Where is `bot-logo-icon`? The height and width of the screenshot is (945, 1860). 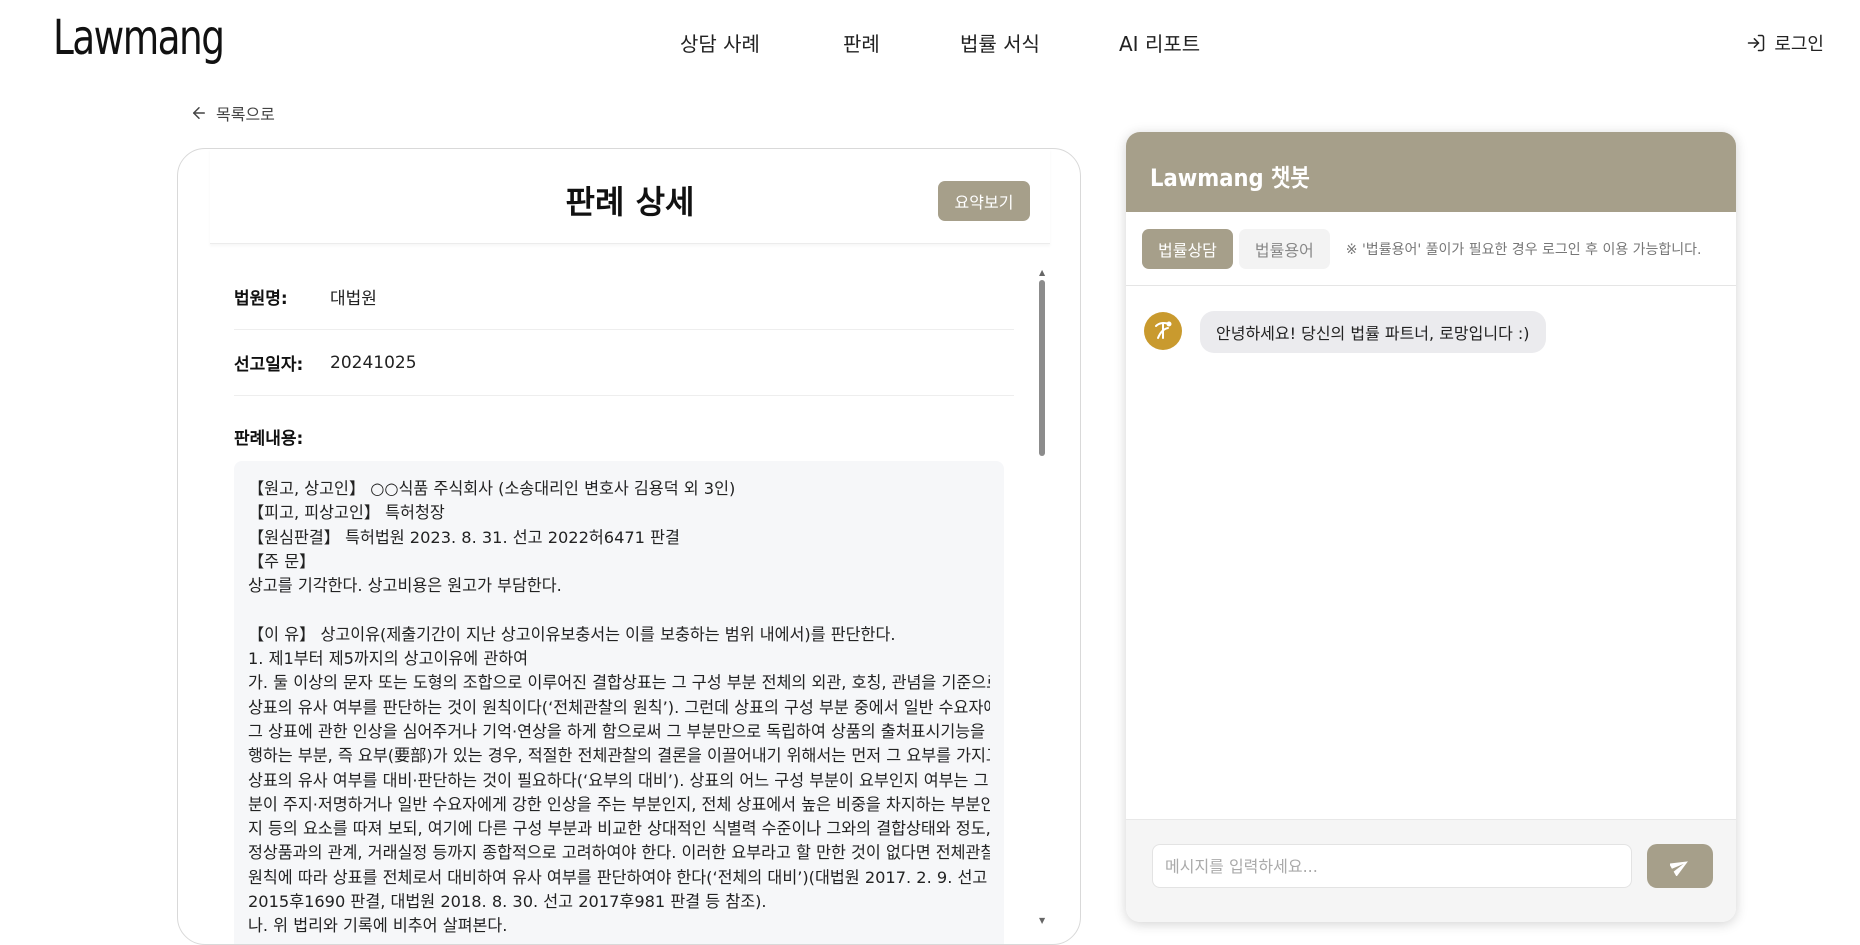
bot-logo-icon is located at coordinates (1163, 330).